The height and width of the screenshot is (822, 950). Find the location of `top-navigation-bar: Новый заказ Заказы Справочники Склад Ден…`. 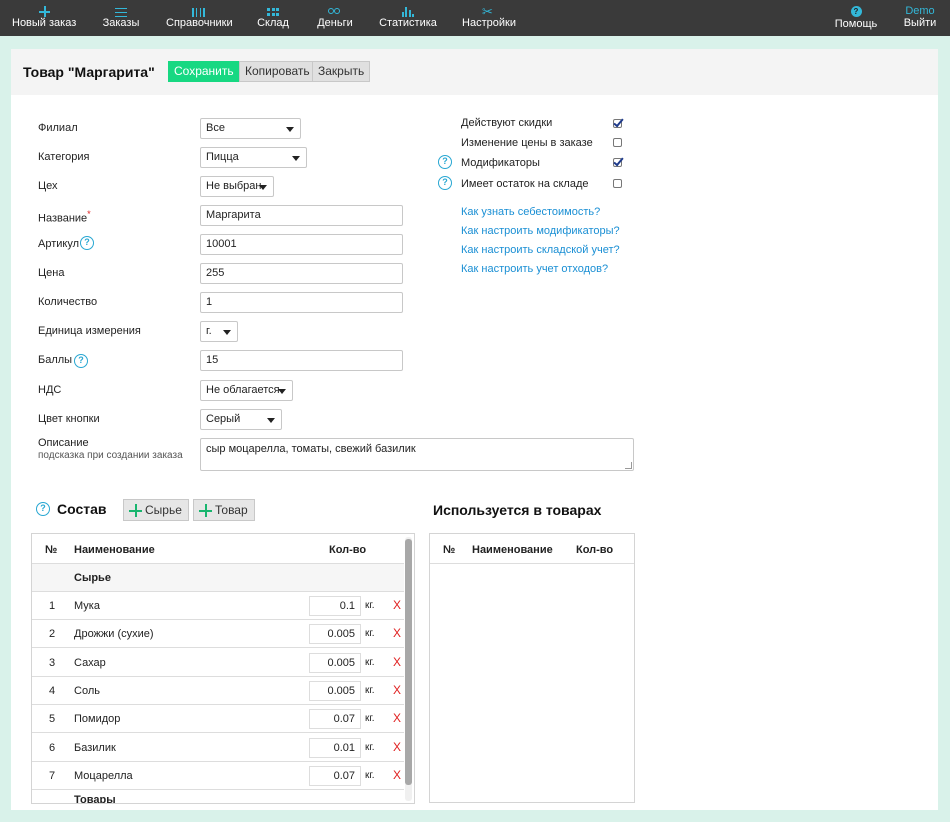

top-navigation-bar: Новый заказ Заказы Справочники Склад Ден… is located at coordinates (475, 18).